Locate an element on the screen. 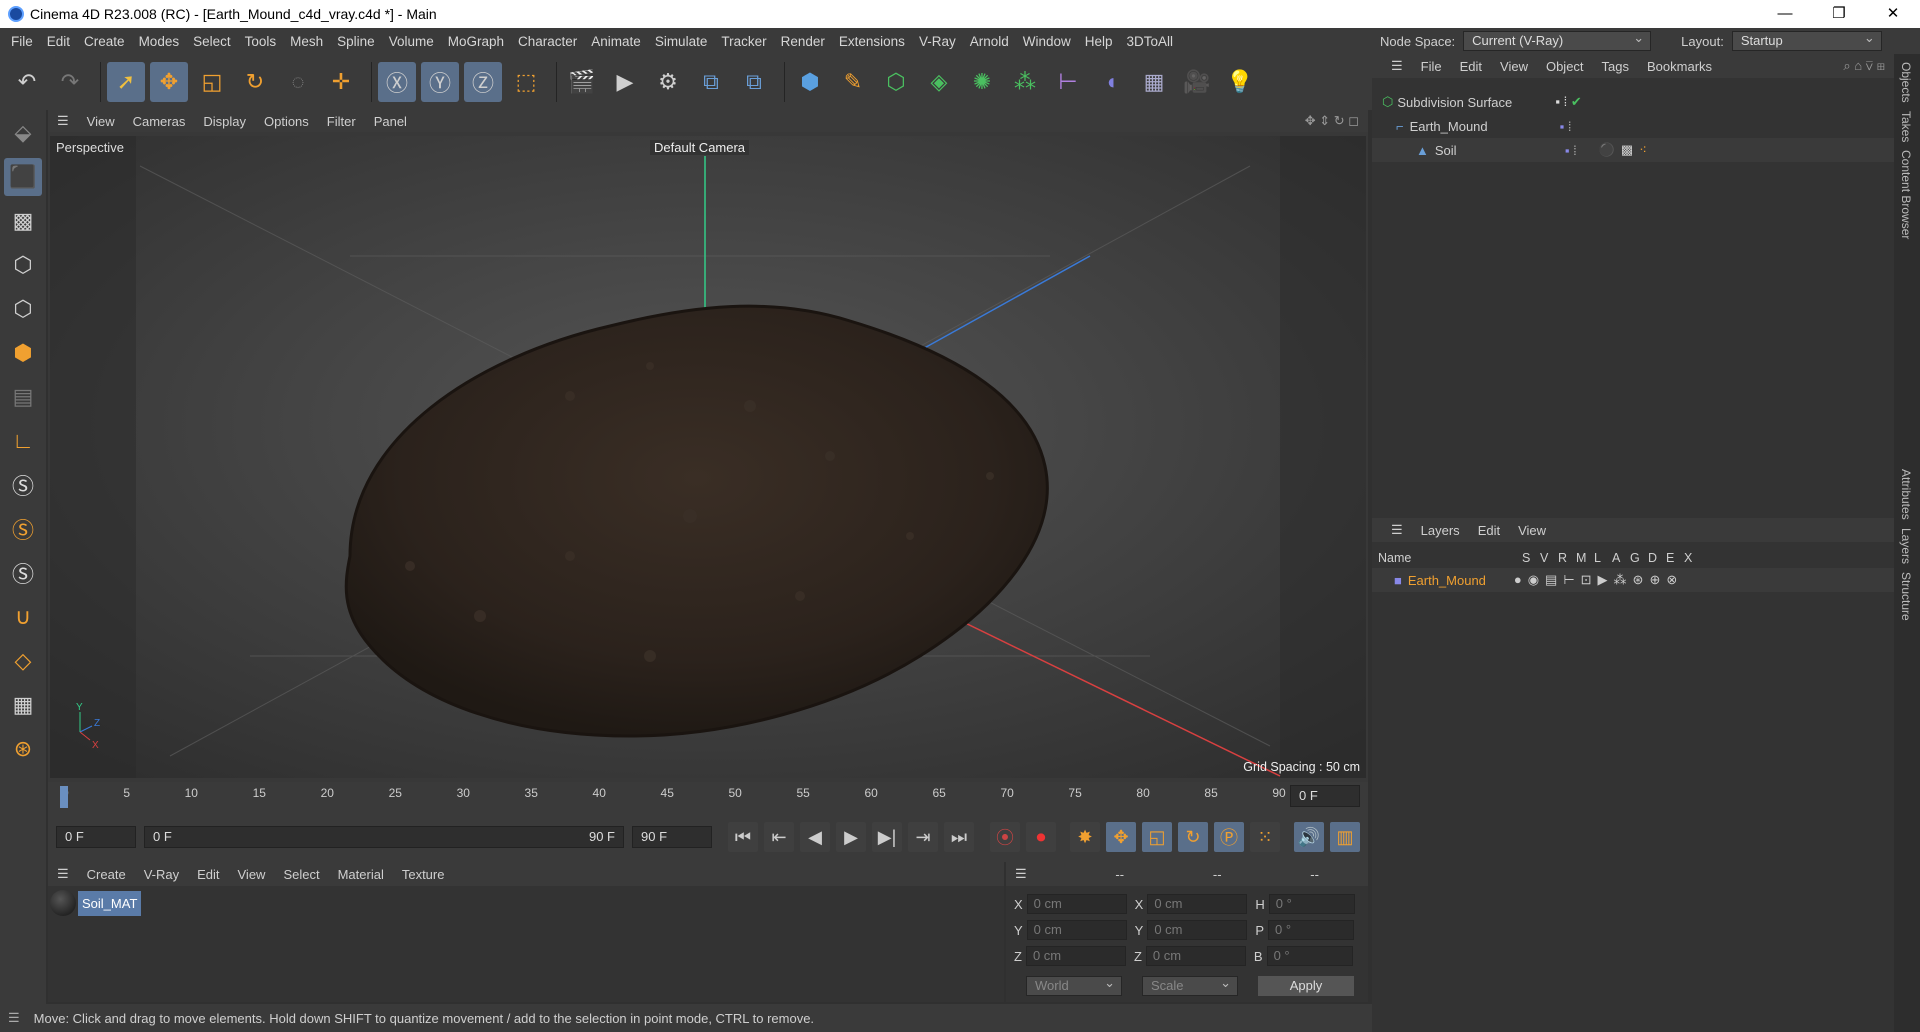 The height and width of the screenshot is (1032, 1920). axis-mode-icon: ∟ is located at coordinates (23, 441).